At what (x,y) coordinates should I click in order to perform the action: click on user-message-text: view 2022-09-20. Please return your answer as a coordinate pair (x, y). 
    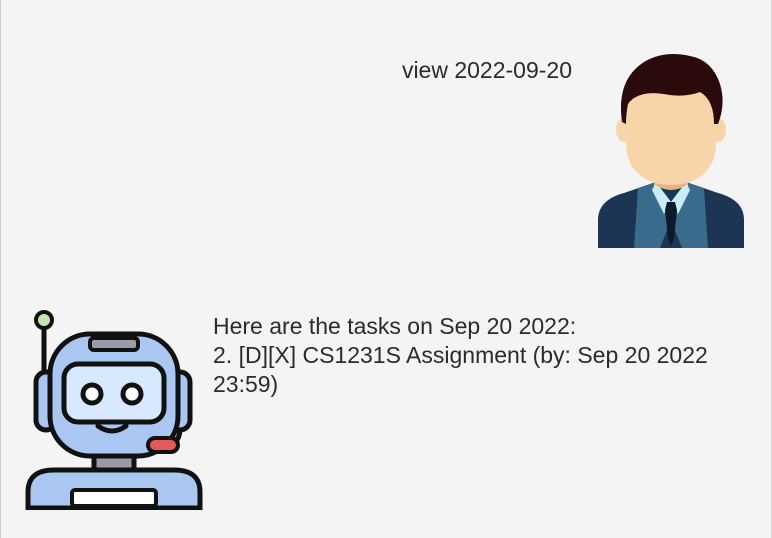
    Looking at the image, I should click on (486, 70).